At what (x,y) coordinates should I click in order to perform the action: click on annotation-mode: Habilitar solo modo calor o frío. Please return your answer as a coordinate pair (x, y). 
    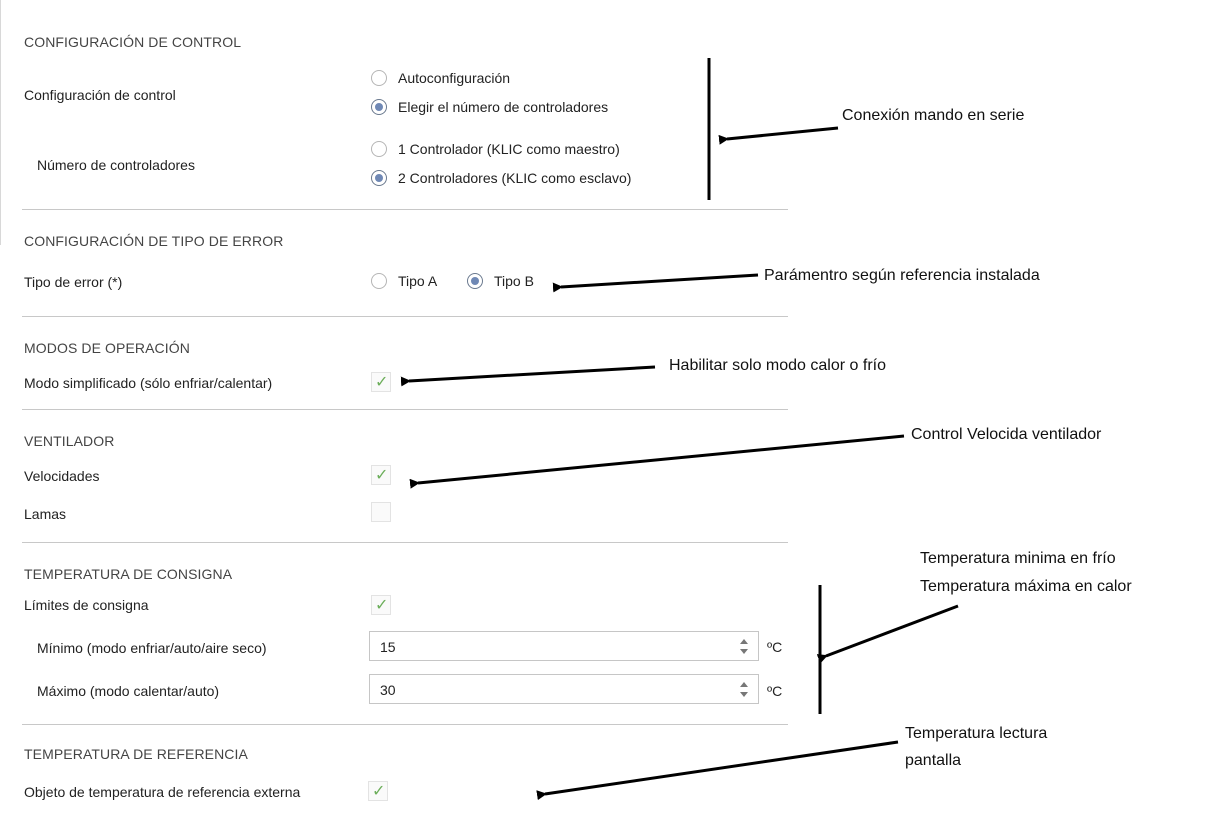
    Looking at the image, I should click on (777, 365).